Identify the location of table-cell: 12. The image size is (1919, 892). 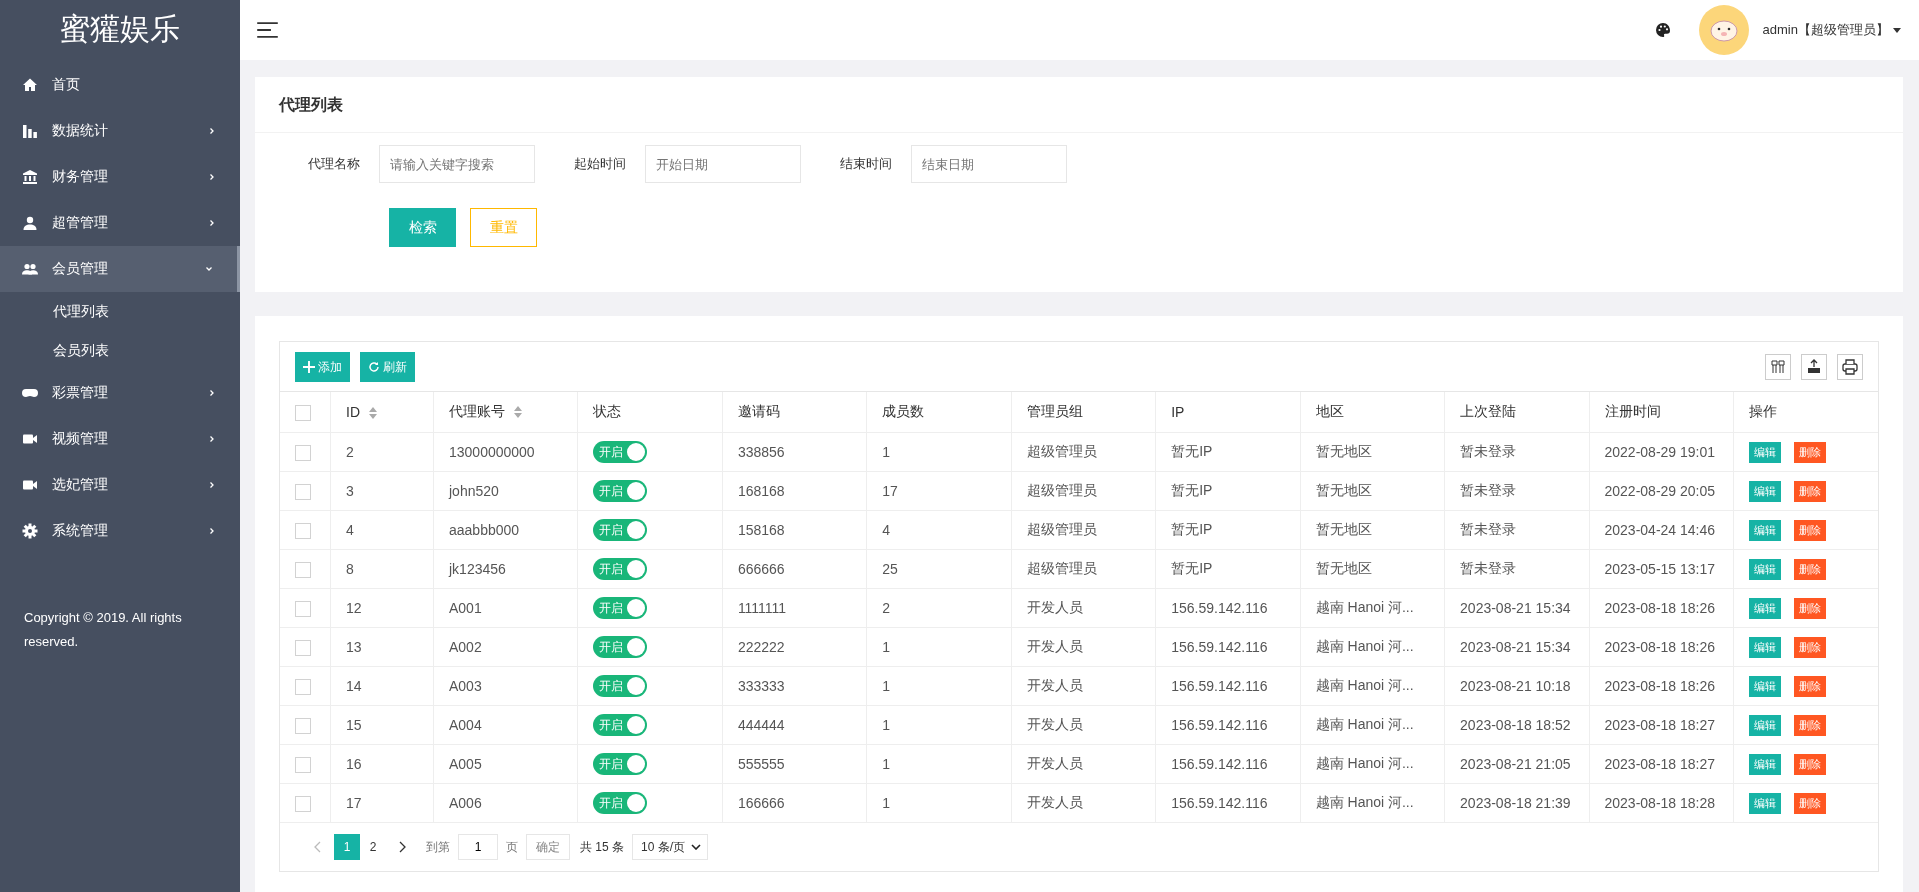
(382, 608).